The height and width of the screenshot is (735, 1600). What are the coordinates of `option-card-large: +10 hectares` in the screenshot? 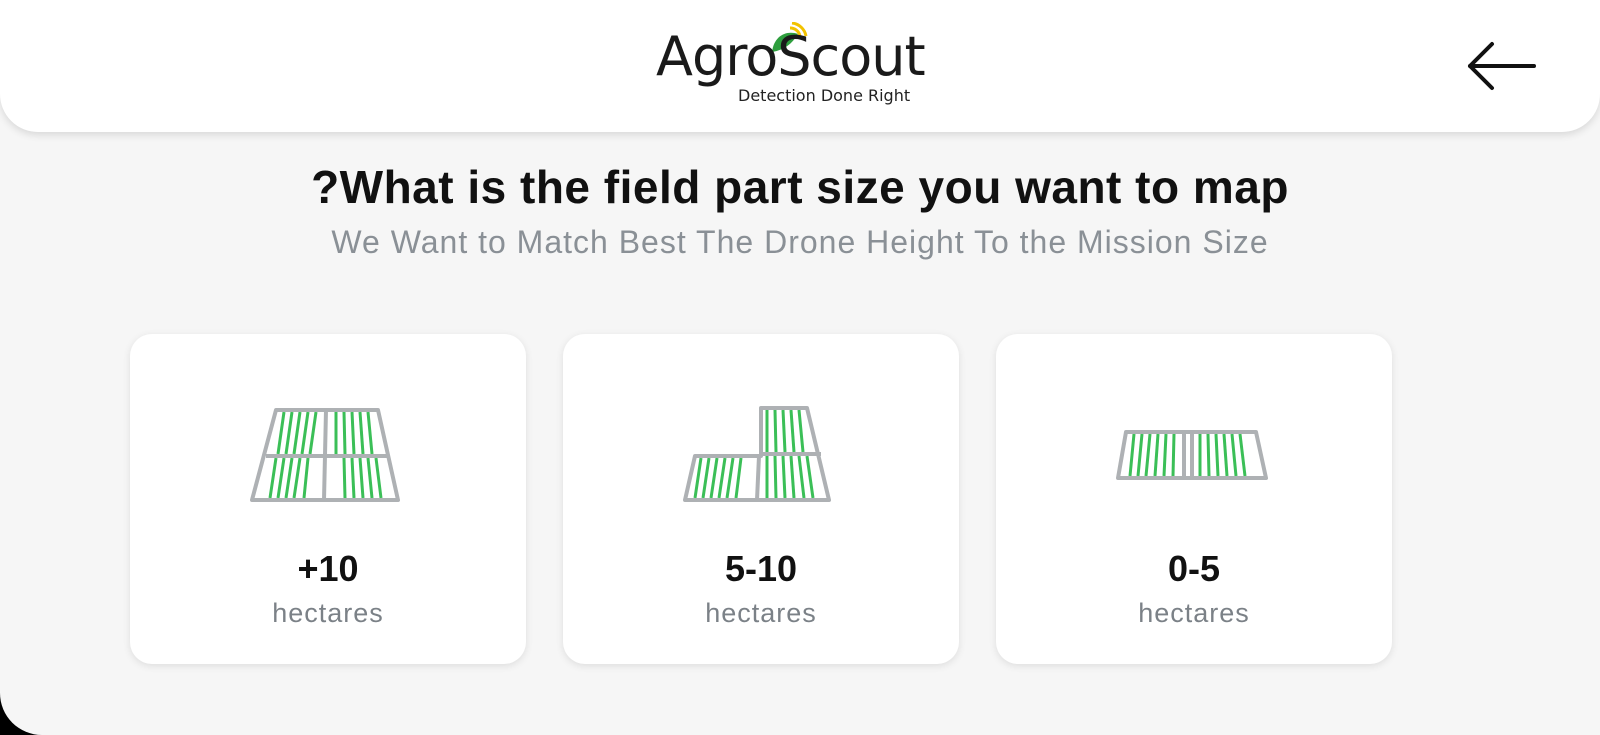 It's located at (328, 499).